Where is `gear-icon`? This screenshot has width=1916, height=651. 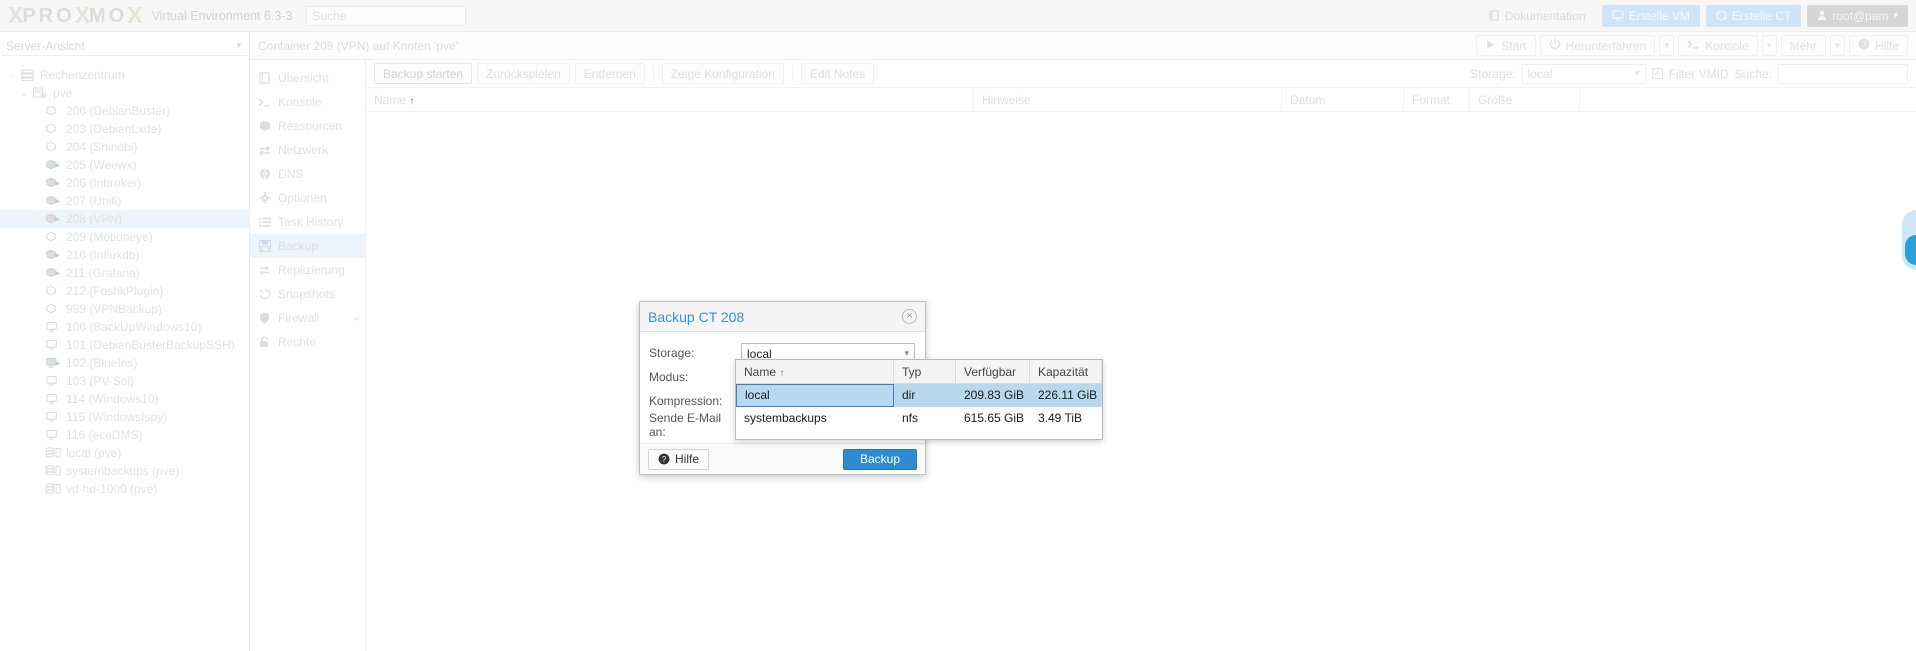
gear-icon is located at coordinates (264, 198).